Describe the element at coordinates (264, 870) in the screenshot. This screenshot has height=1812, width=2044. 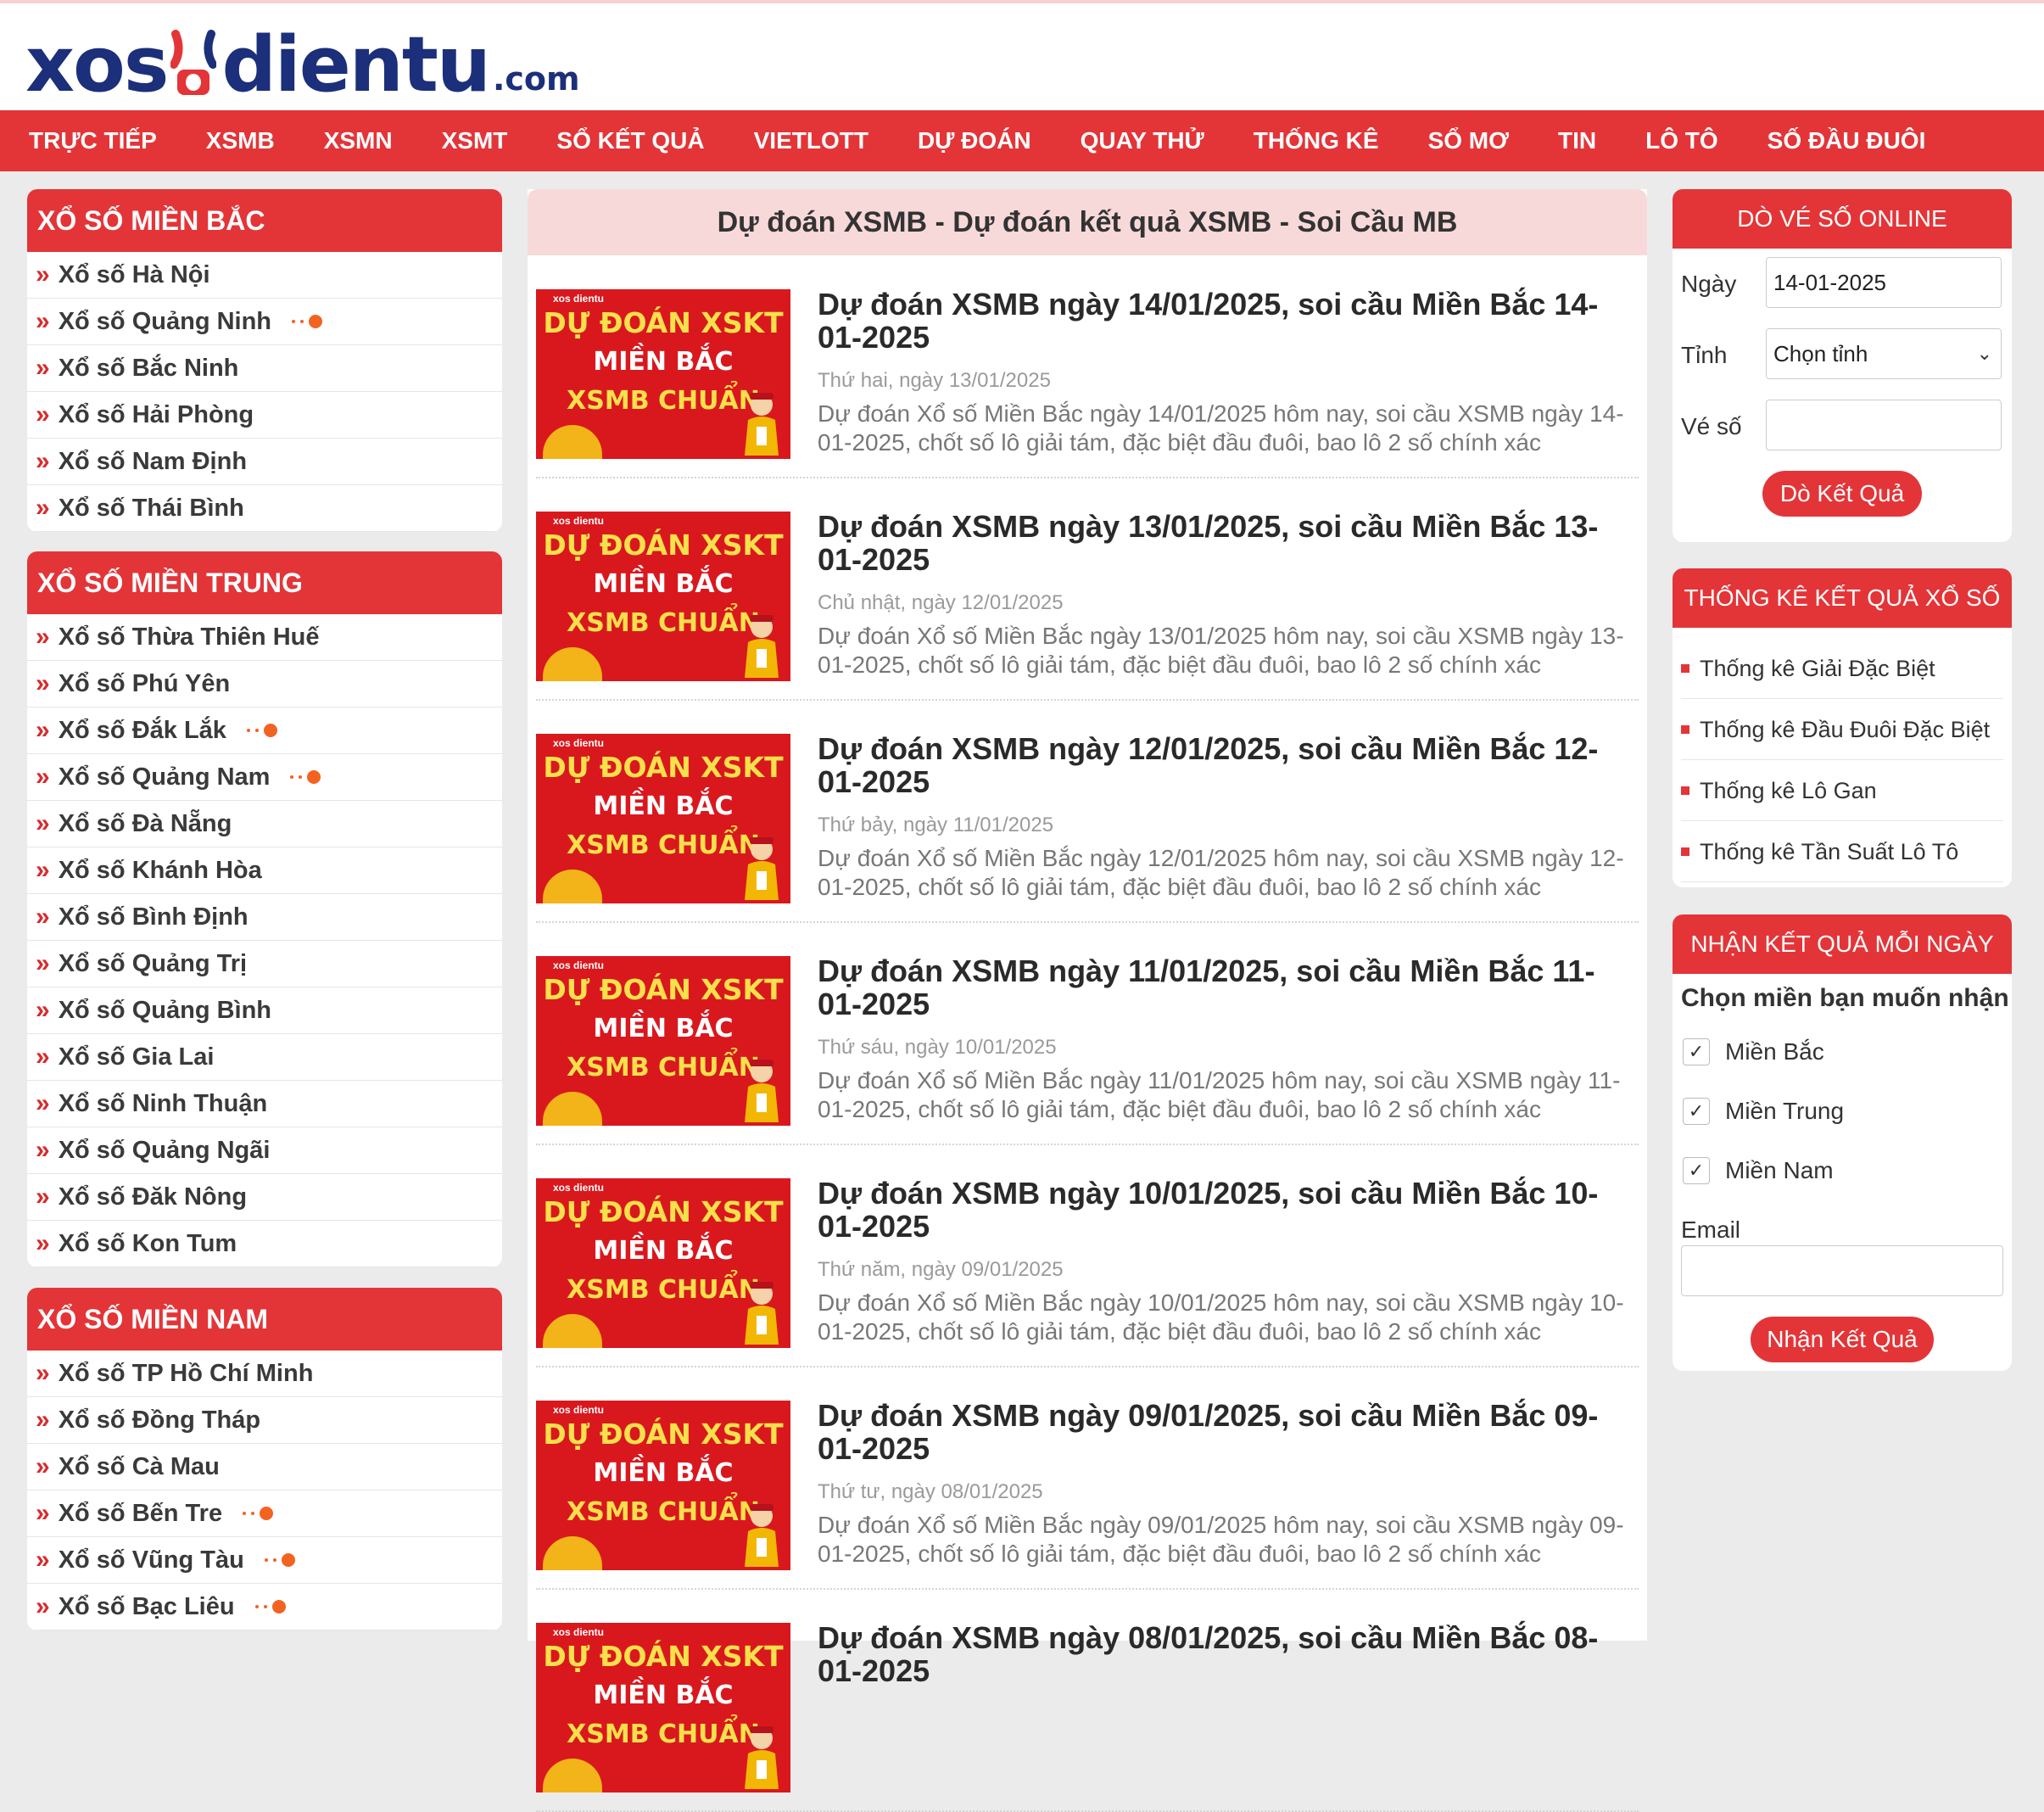
I see `province-link: » Xổ số Khánh Hòa` at that location.